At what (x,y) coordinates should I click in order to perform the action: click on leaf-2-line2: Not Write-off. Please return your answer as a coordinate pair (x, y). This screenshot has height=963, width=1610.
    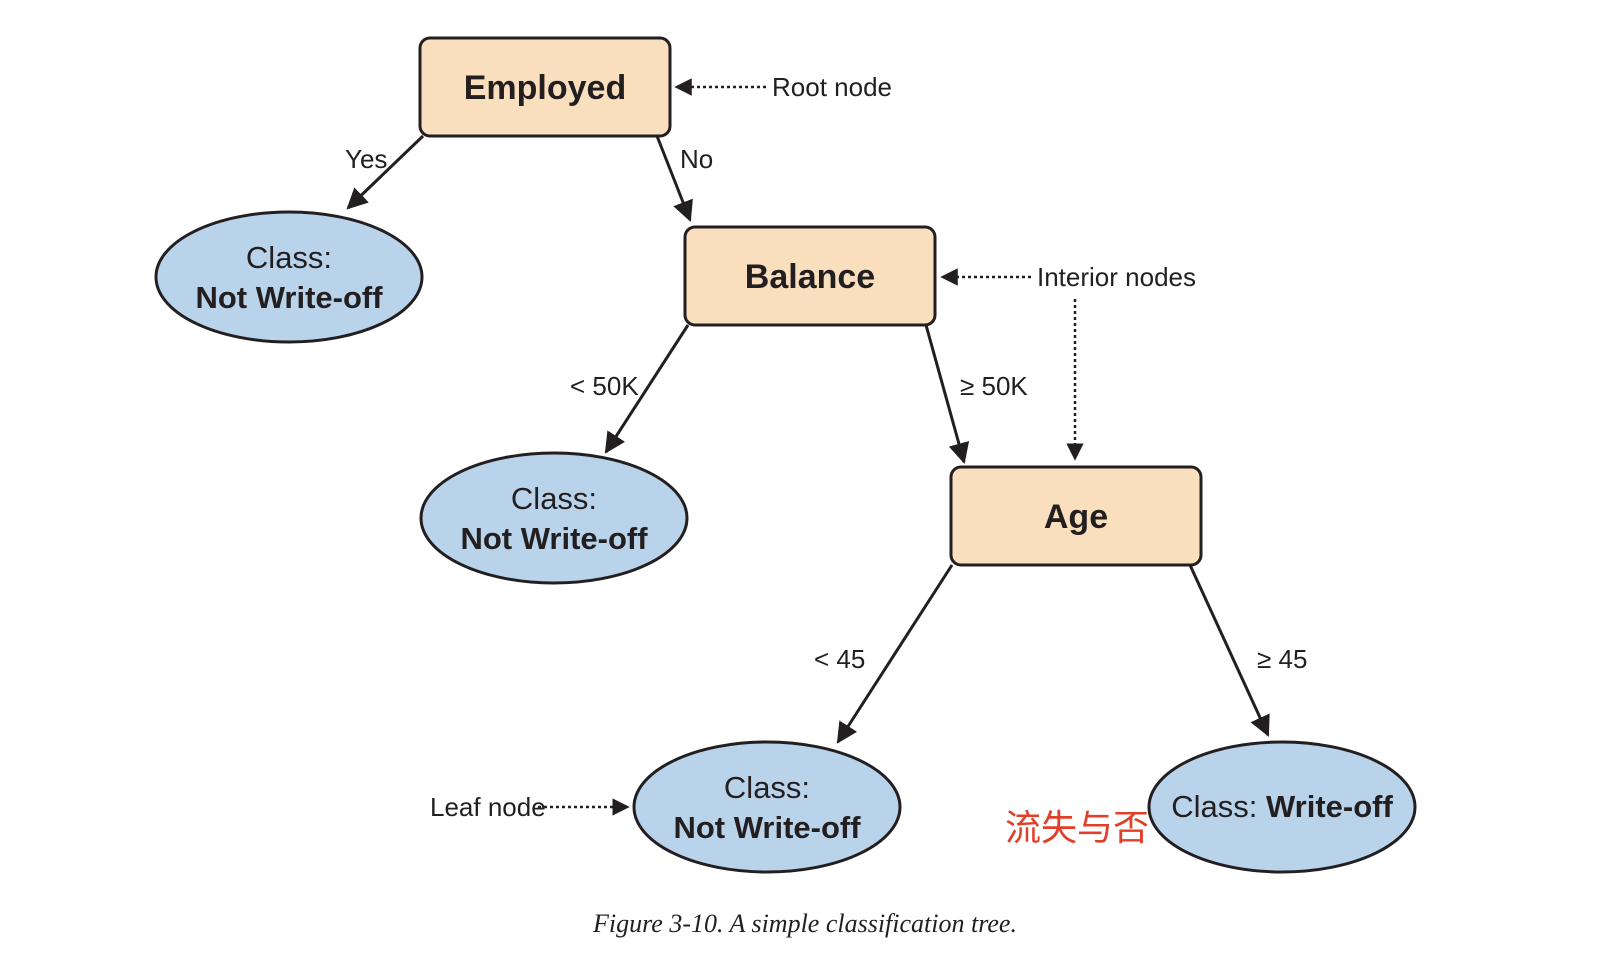
    Looking at the image, I should click on (554, 538).